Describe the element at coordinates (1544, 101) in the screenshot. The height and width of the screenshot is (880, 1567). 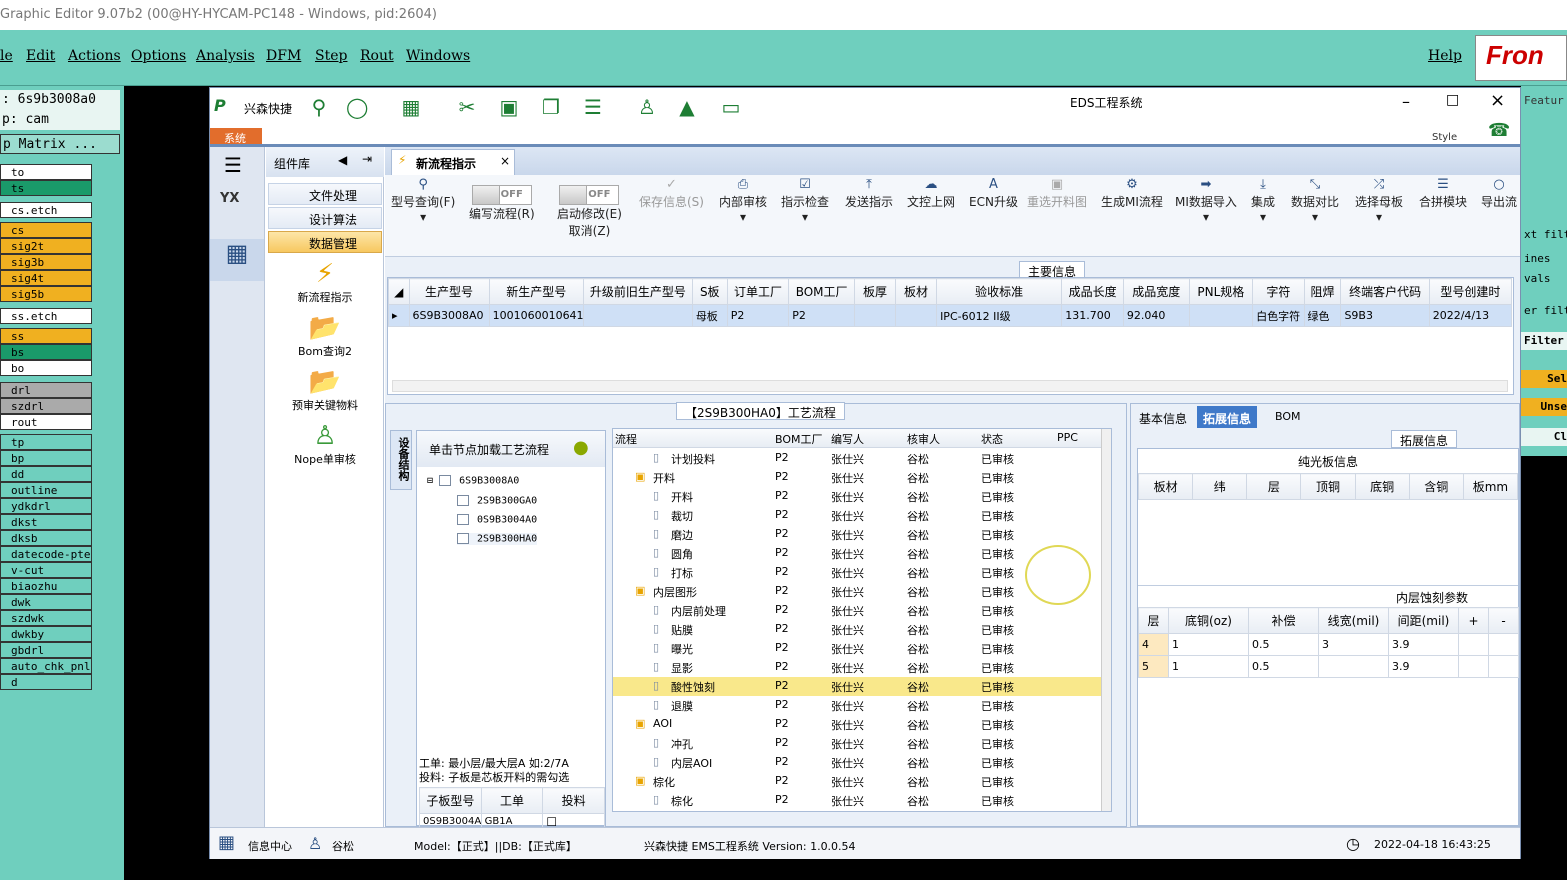
I see `feature-label: Featur` at that location.